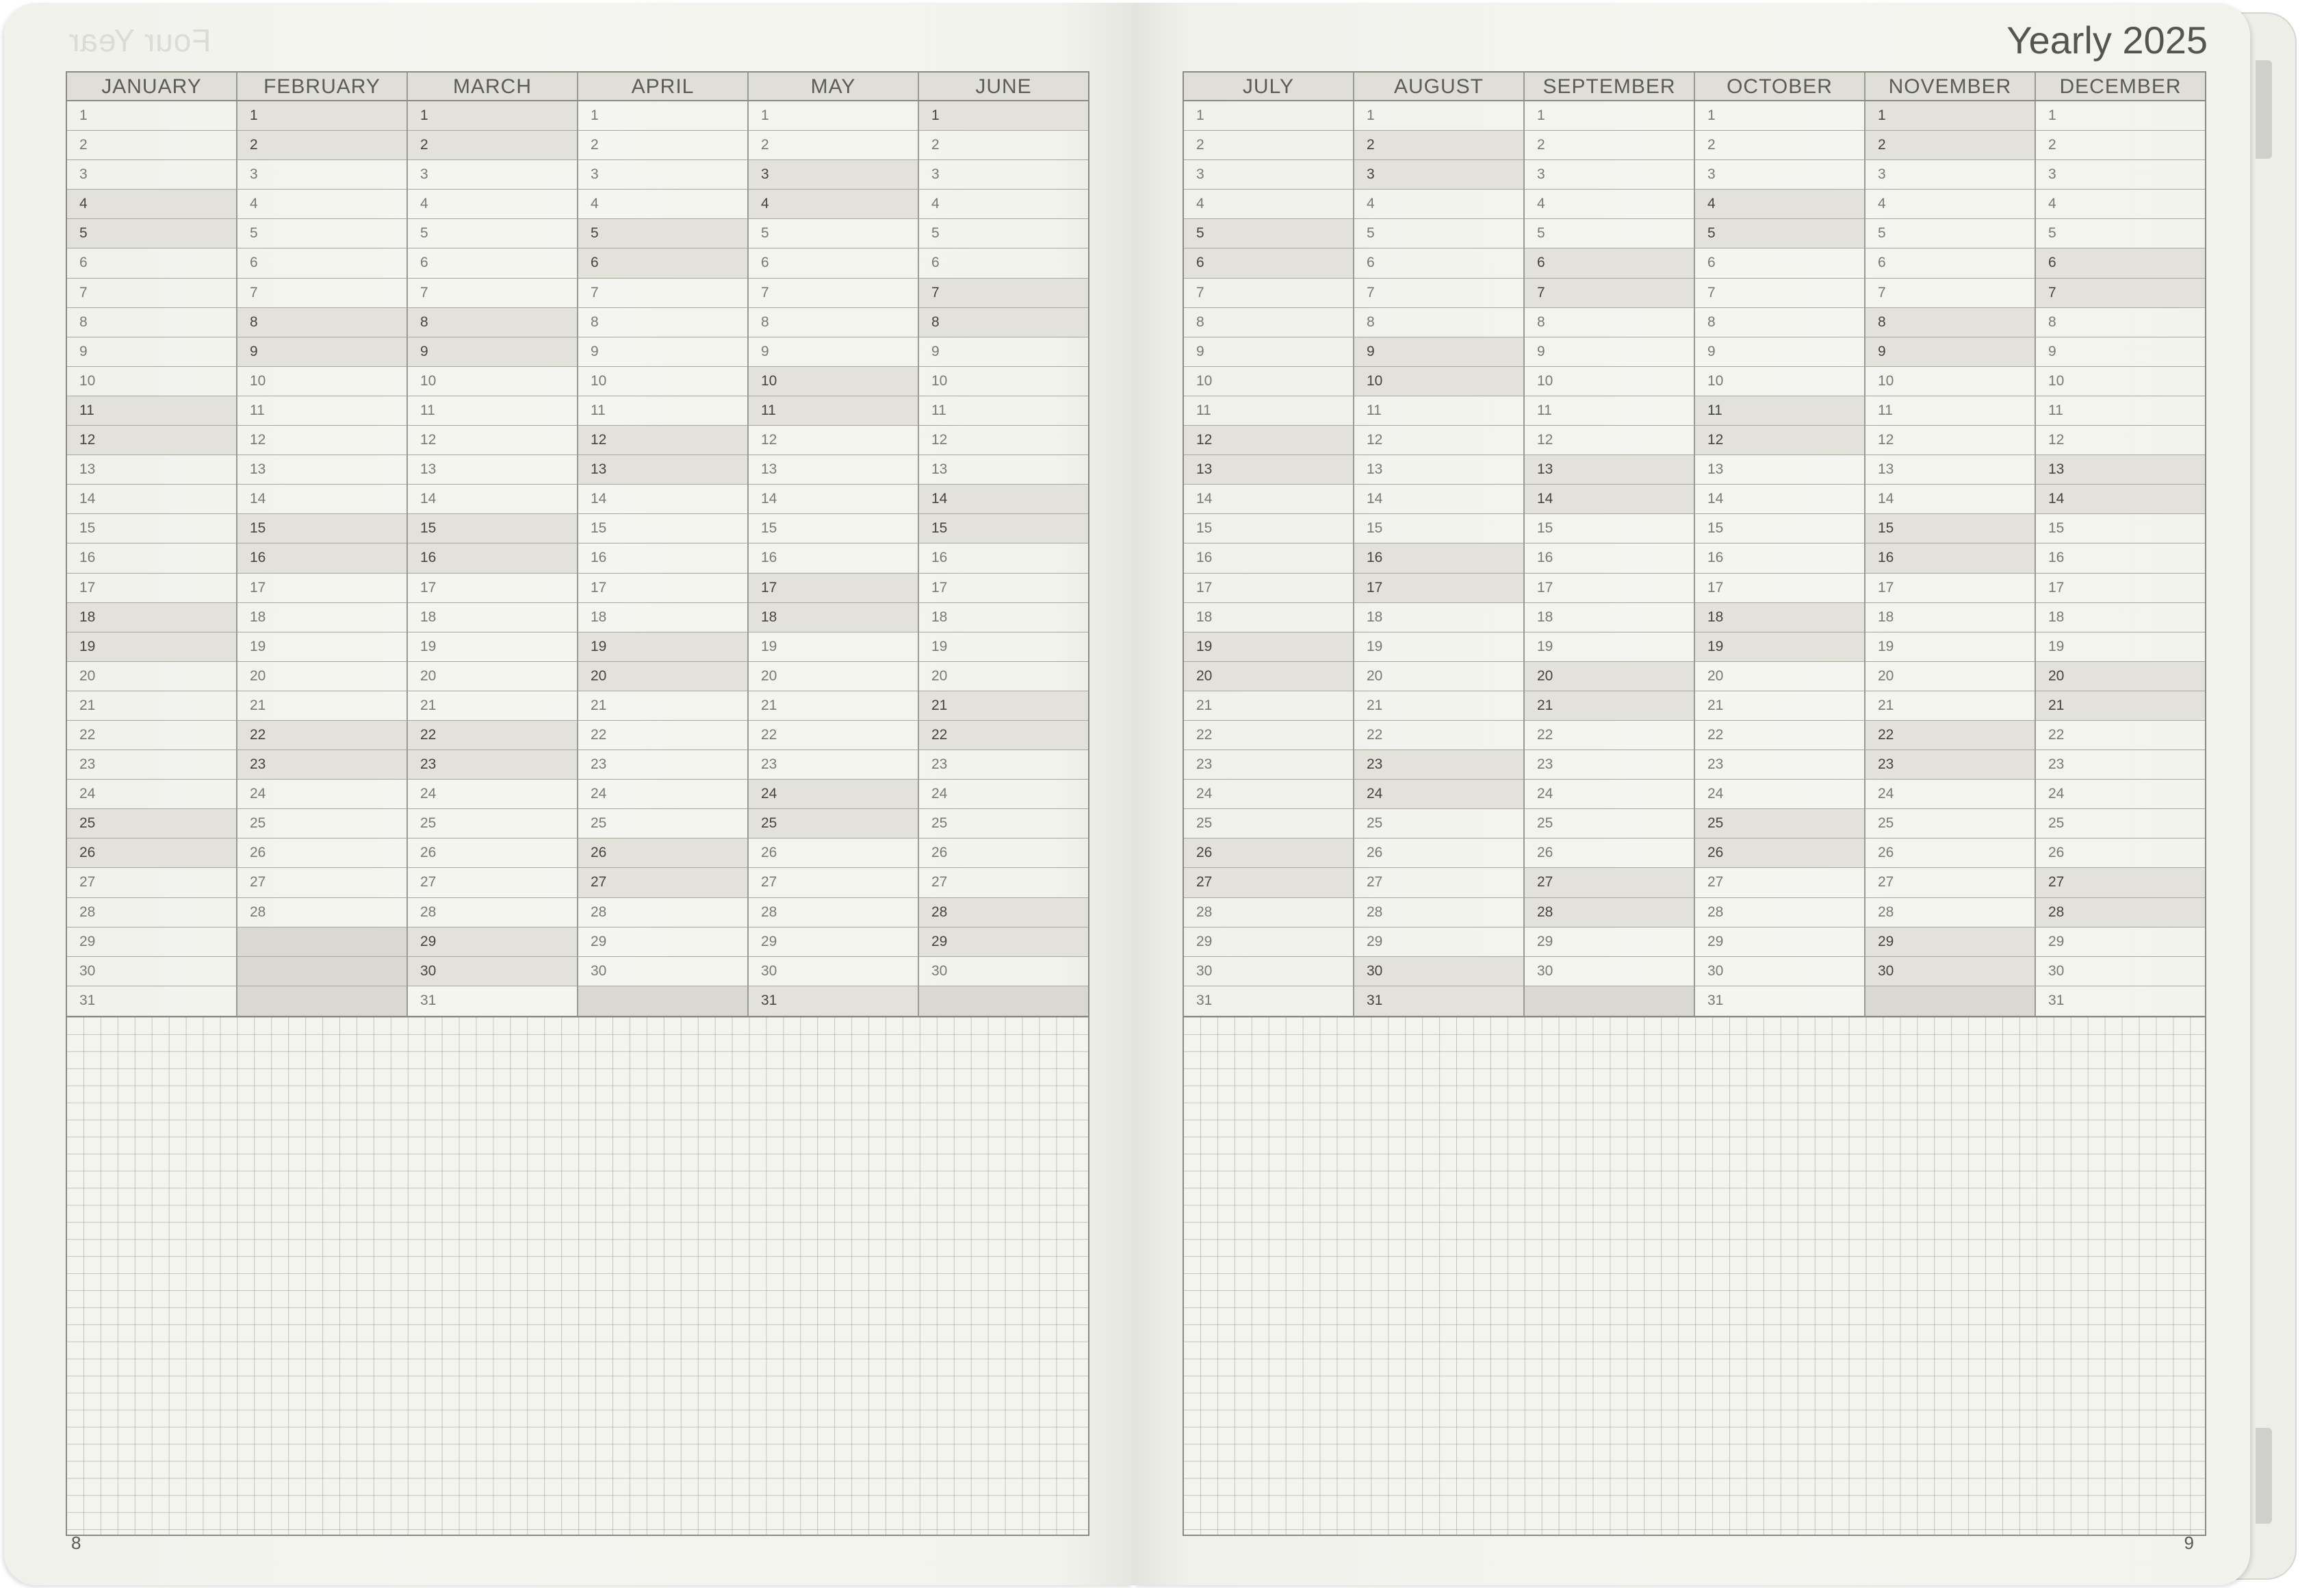  What do you see at coordinates (1610, 116) in the screenshot?
I see `day-cell: 1` at bounding box center [1610, 116].